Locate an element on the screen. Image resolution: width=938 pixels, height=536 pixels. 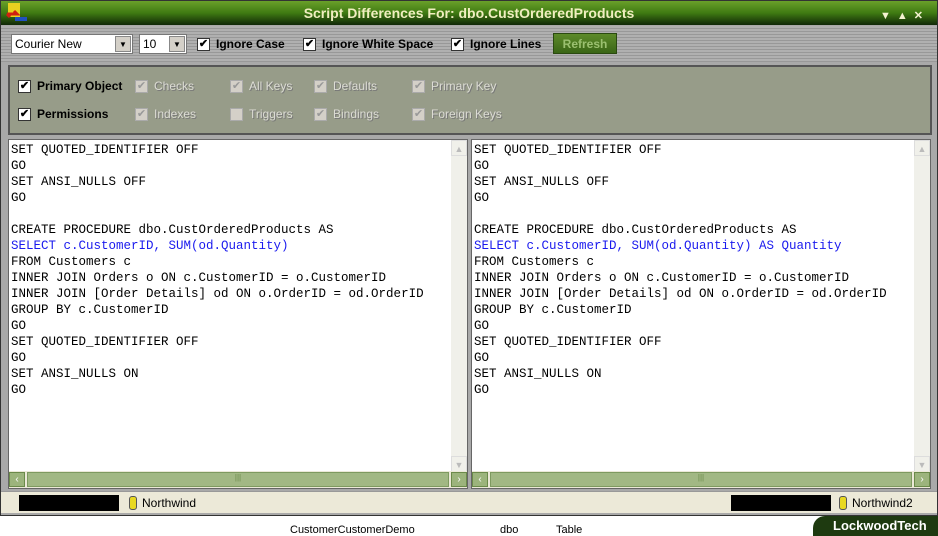
checks-checkbox: ✔ Checks is located at coordinates (164, 86).